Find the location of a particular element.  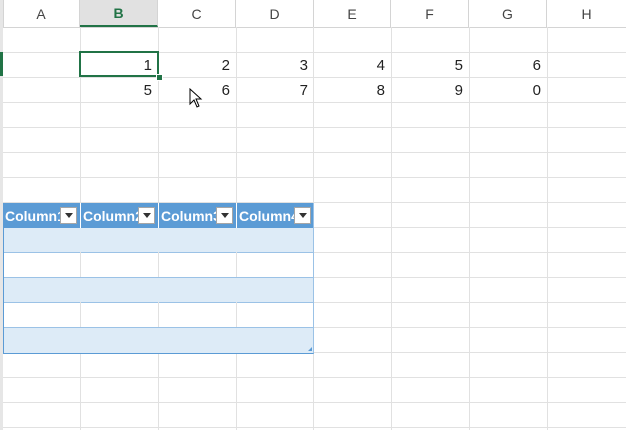

cell-e3: 4 is located at coordinates (352, 65).